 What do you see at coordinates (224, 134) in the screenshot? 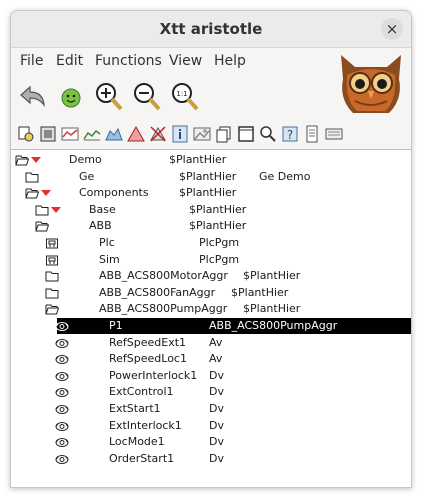
I see `crossref-icon` at bounding box center [224, 134].